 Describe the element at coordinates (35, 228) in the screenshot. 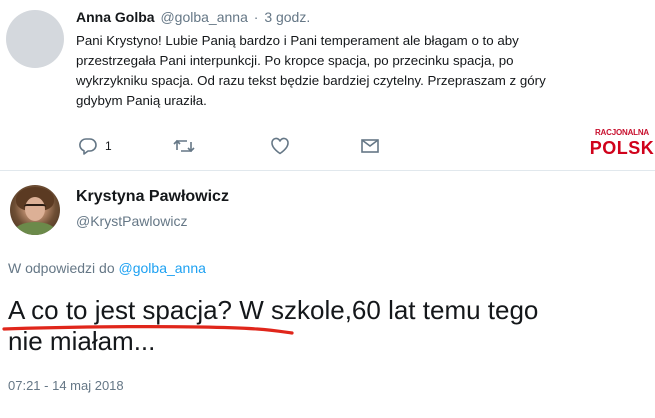

I see `avatar-shirt` at that location.